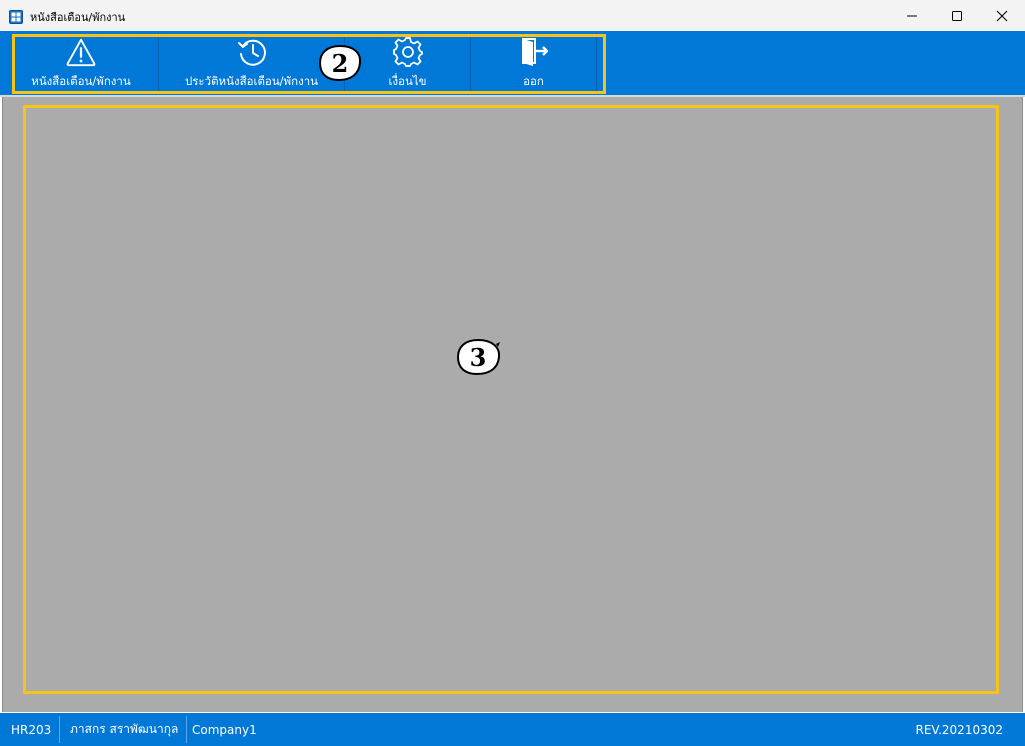 This screenshot has width=1025, height=746. What do you see at coordinates (512, 15) in the screenshot?
I see `title-bar: หนังสือเตือน/พักงาน` at bounding box center [512, 15].